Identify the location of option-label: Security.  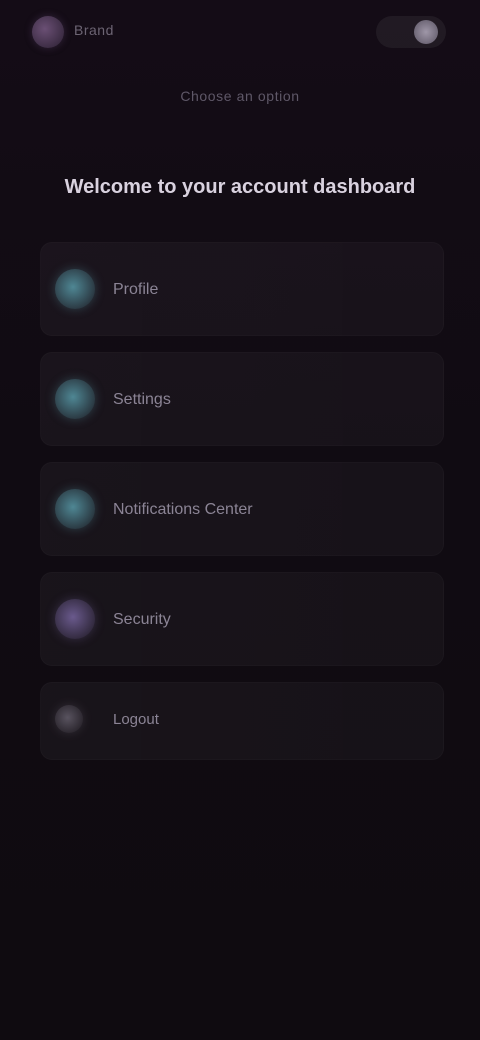
(142, 619).